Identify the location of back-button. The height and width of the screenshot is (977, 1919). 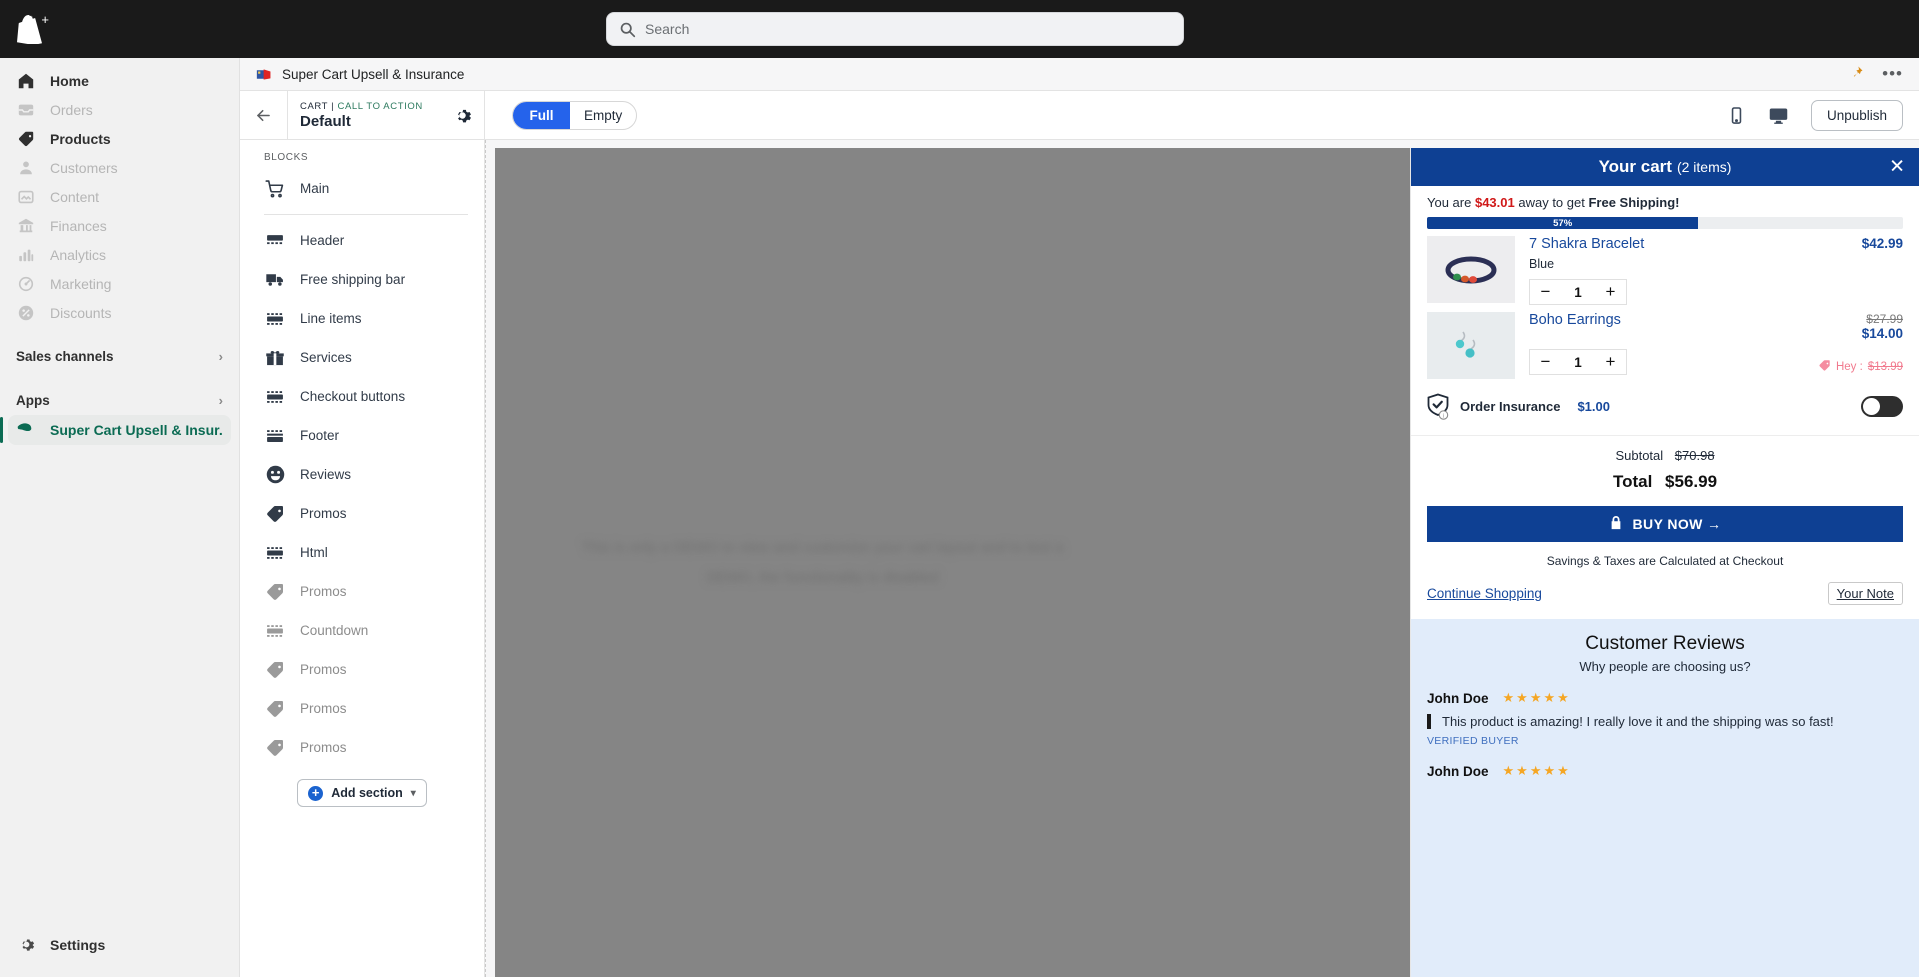
(264, 115).